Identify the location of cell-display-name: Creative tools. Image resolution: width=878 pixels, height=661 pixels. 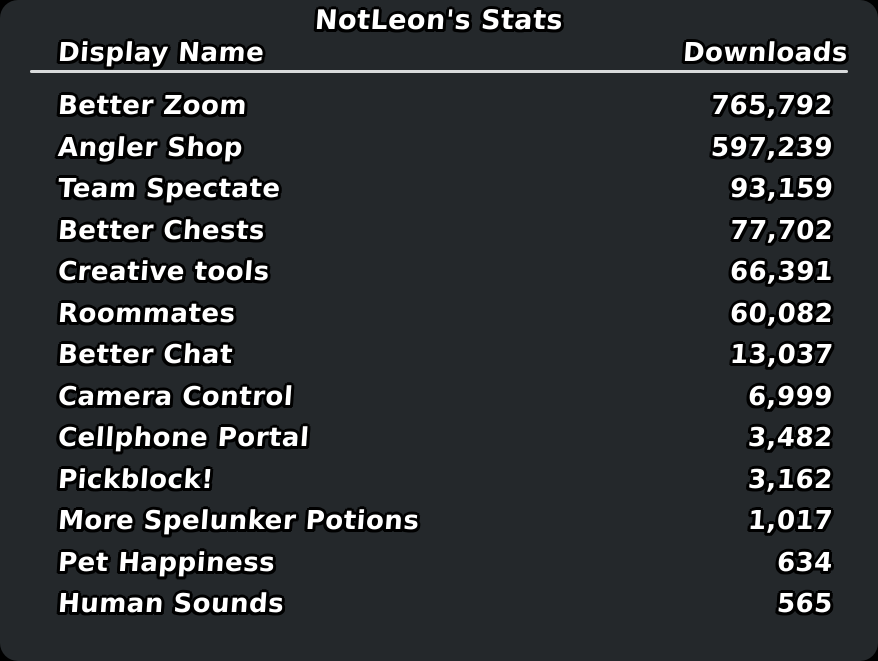
(163, 272).